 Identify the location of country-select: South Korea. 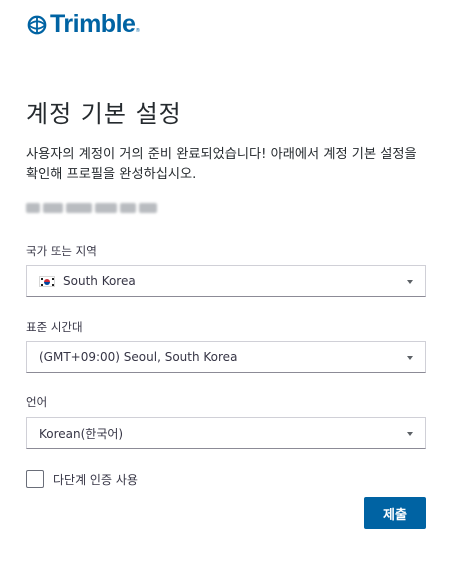
(226, 281).